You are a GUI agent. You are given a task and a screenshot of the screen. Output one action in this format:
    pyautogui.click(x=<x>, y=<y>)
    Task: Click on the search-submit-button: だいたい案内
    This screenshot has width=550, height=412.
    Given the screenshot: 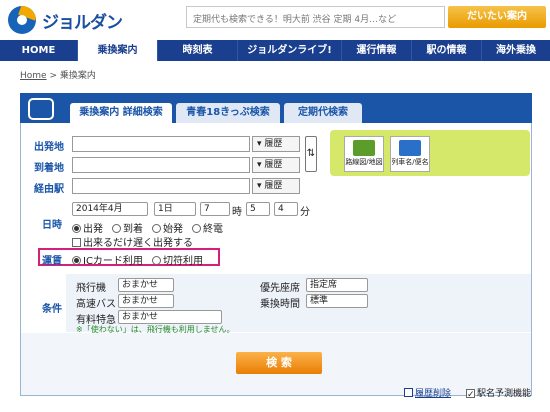 What is the action you would take?
    pyautogui.click(x=497, y=17)
    